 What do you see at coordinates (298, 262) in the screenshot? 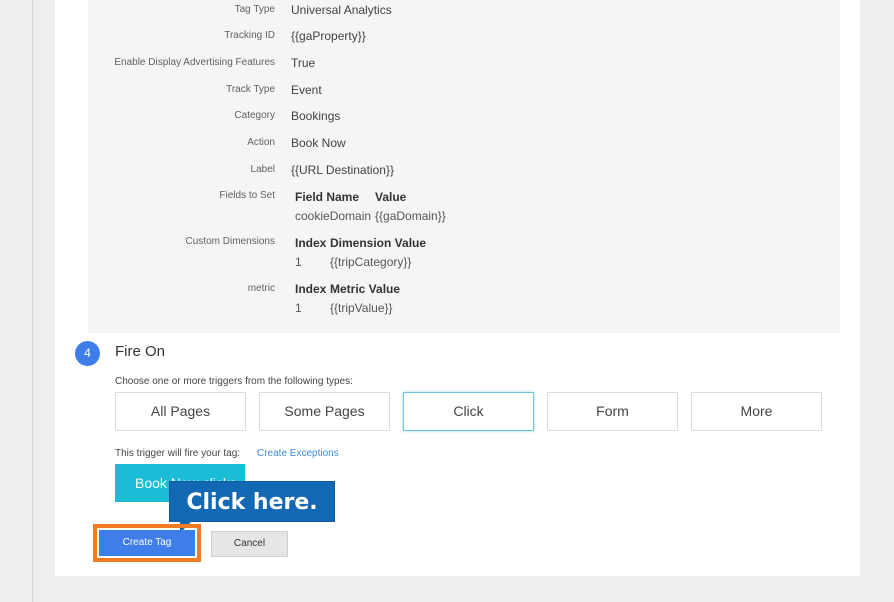
I see `dimension-cell-index: 1` at bounding box center [298, 262].